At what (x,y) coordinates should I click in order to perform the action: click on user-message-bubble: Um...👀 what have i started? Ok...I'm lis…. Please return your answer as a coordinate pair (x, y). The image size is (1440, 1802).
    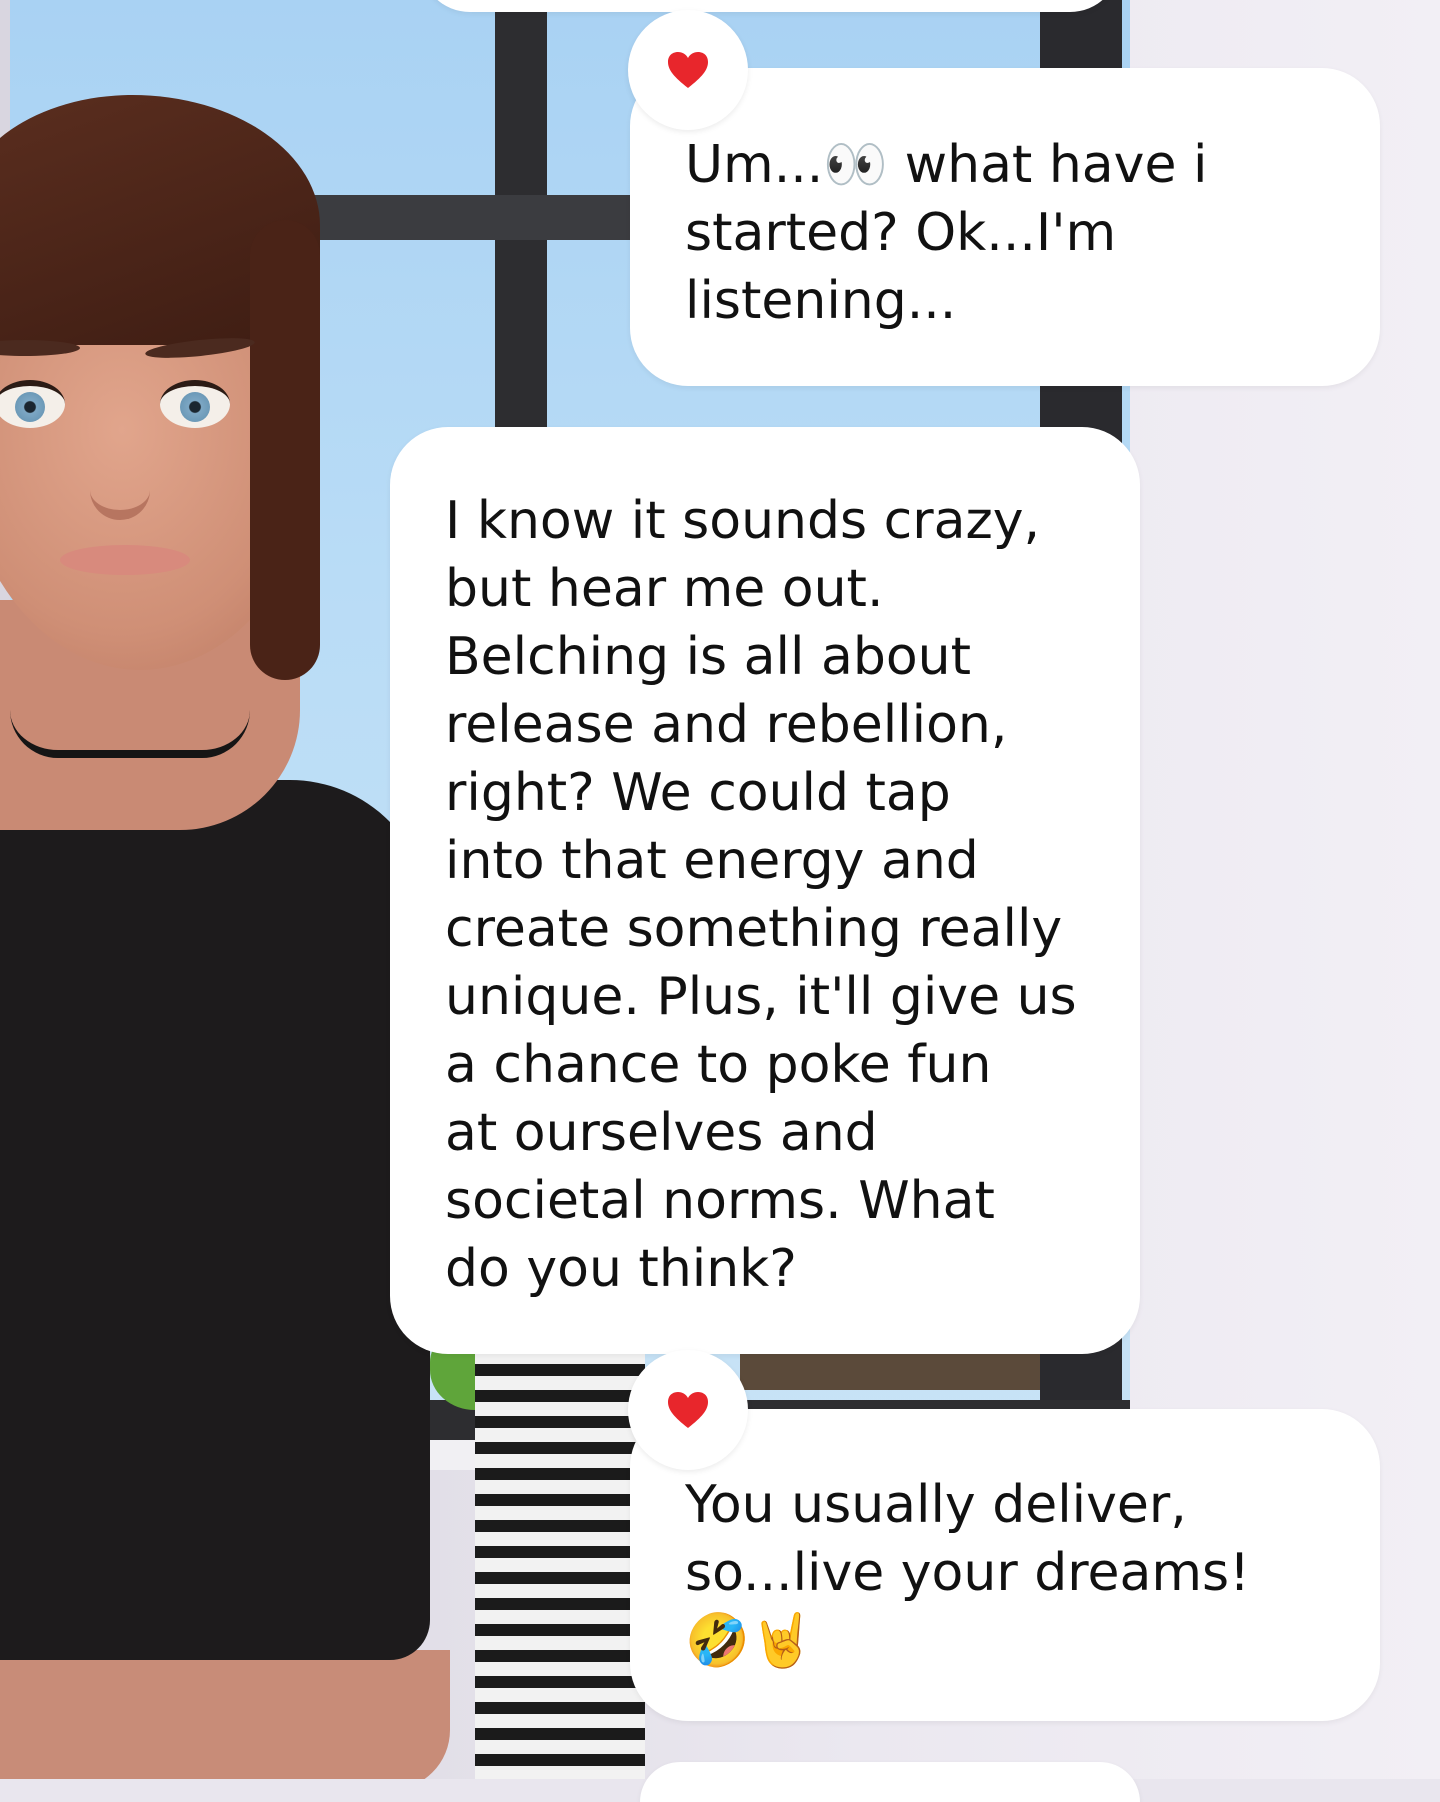
    Looking at the image, I should click on (1005, 227).